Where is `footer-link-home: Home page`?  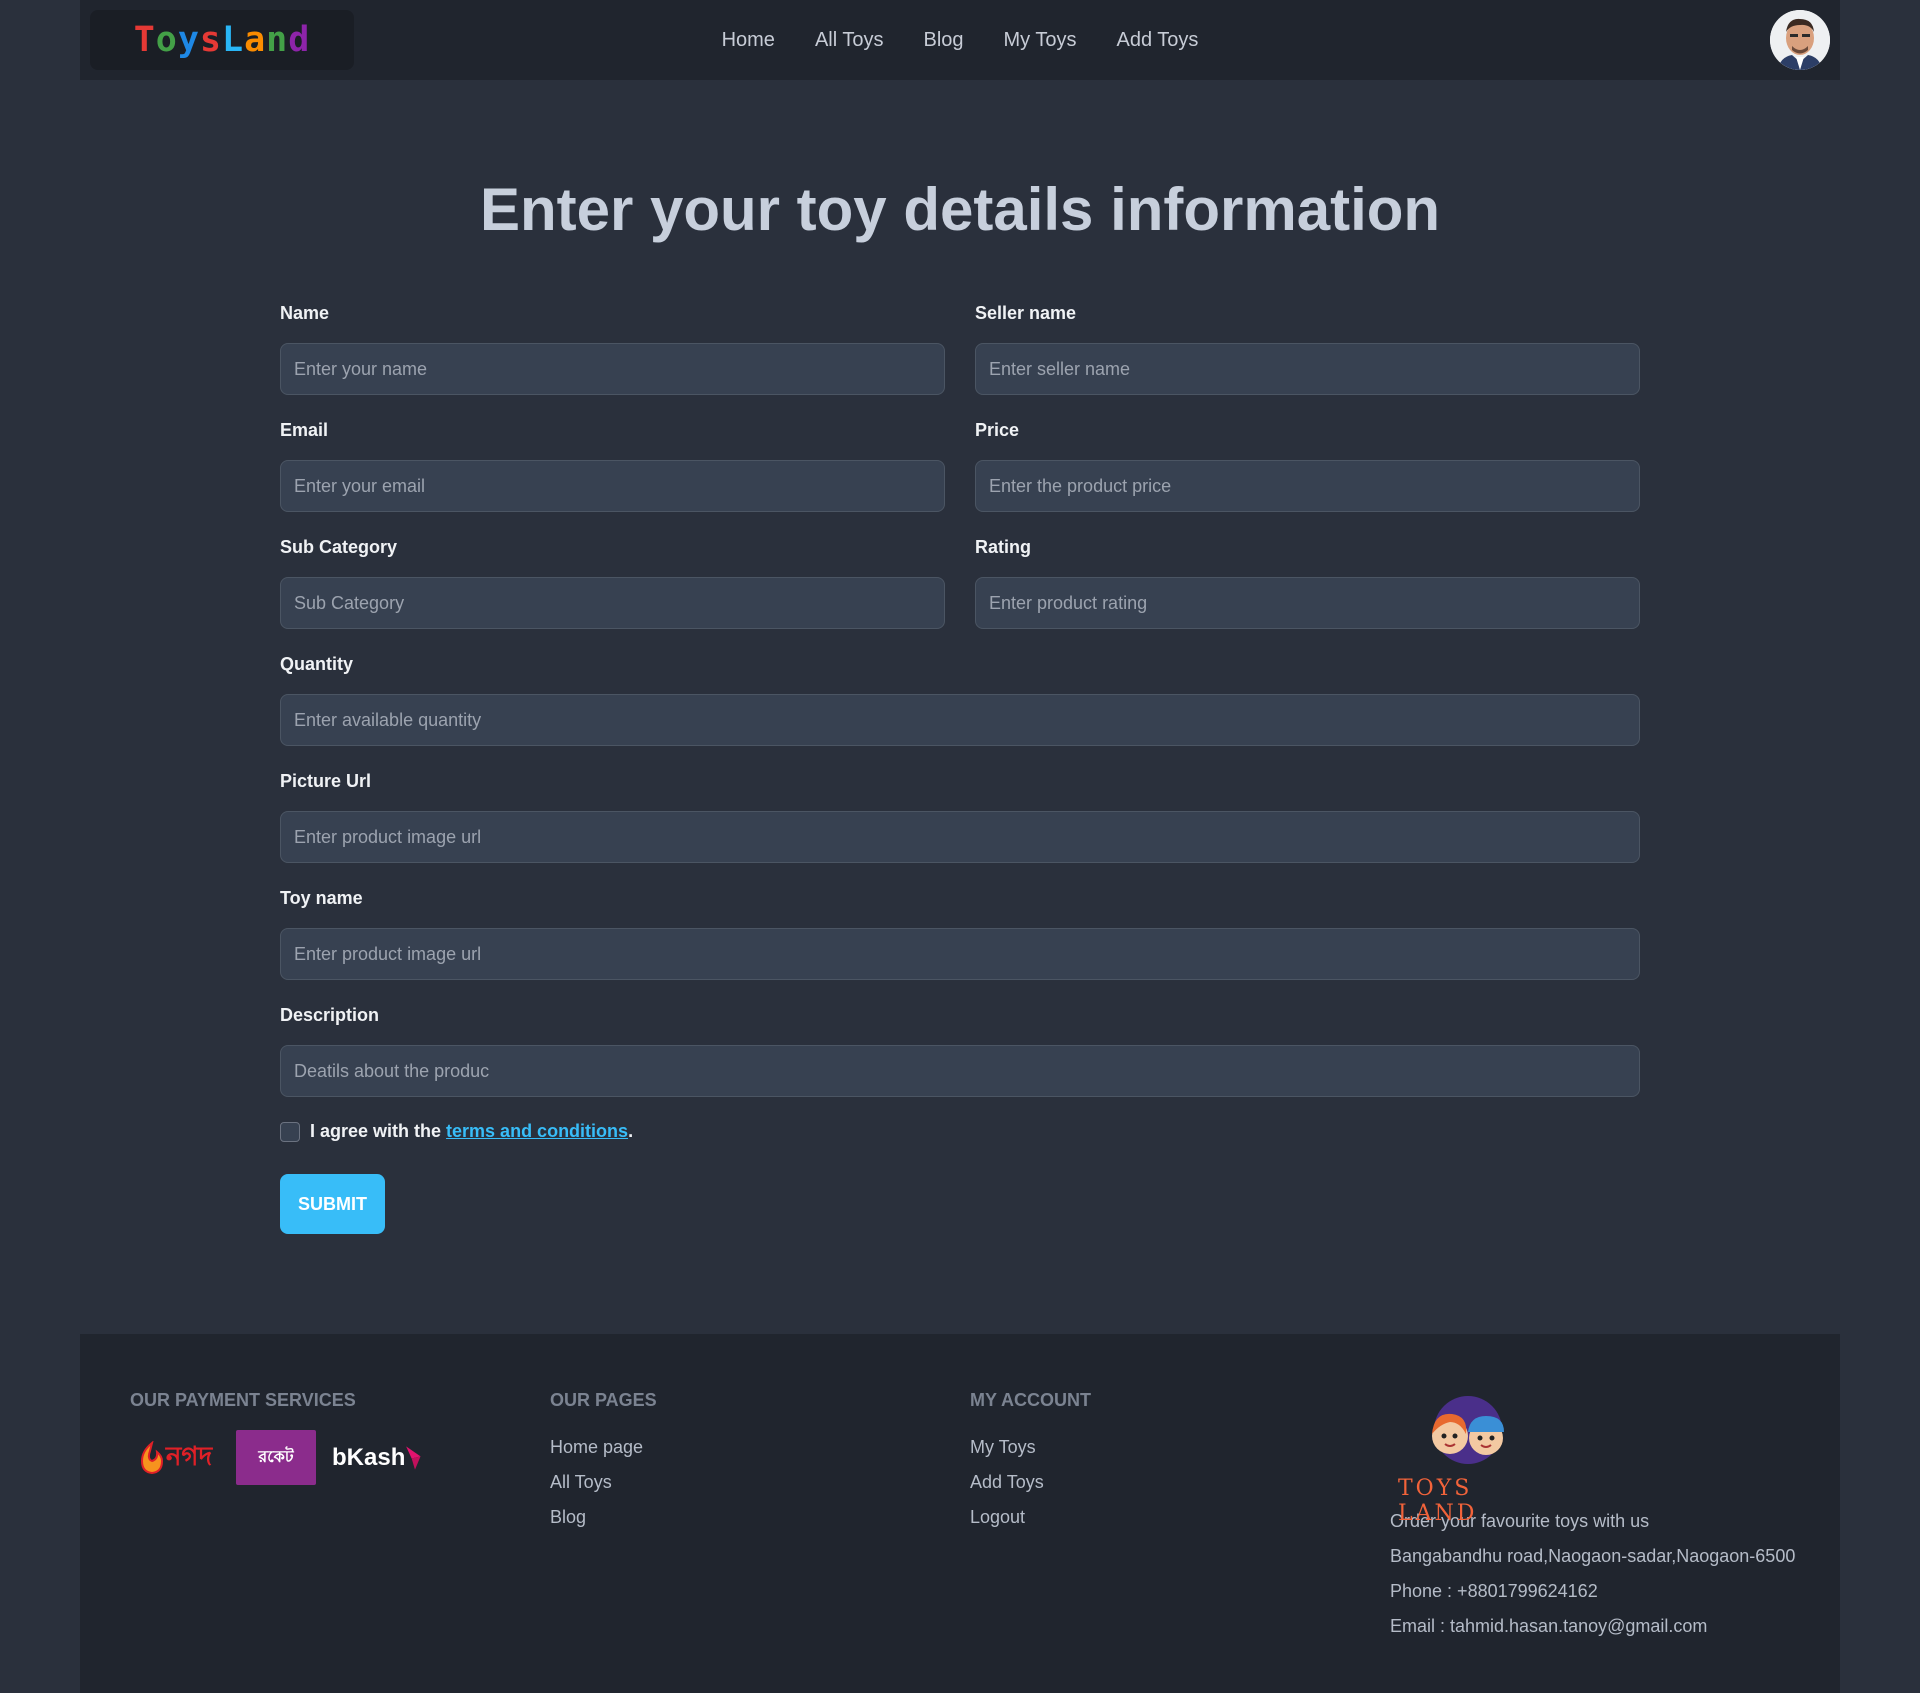
footer-link-home: Home page is located at coordinates (603, 1447).